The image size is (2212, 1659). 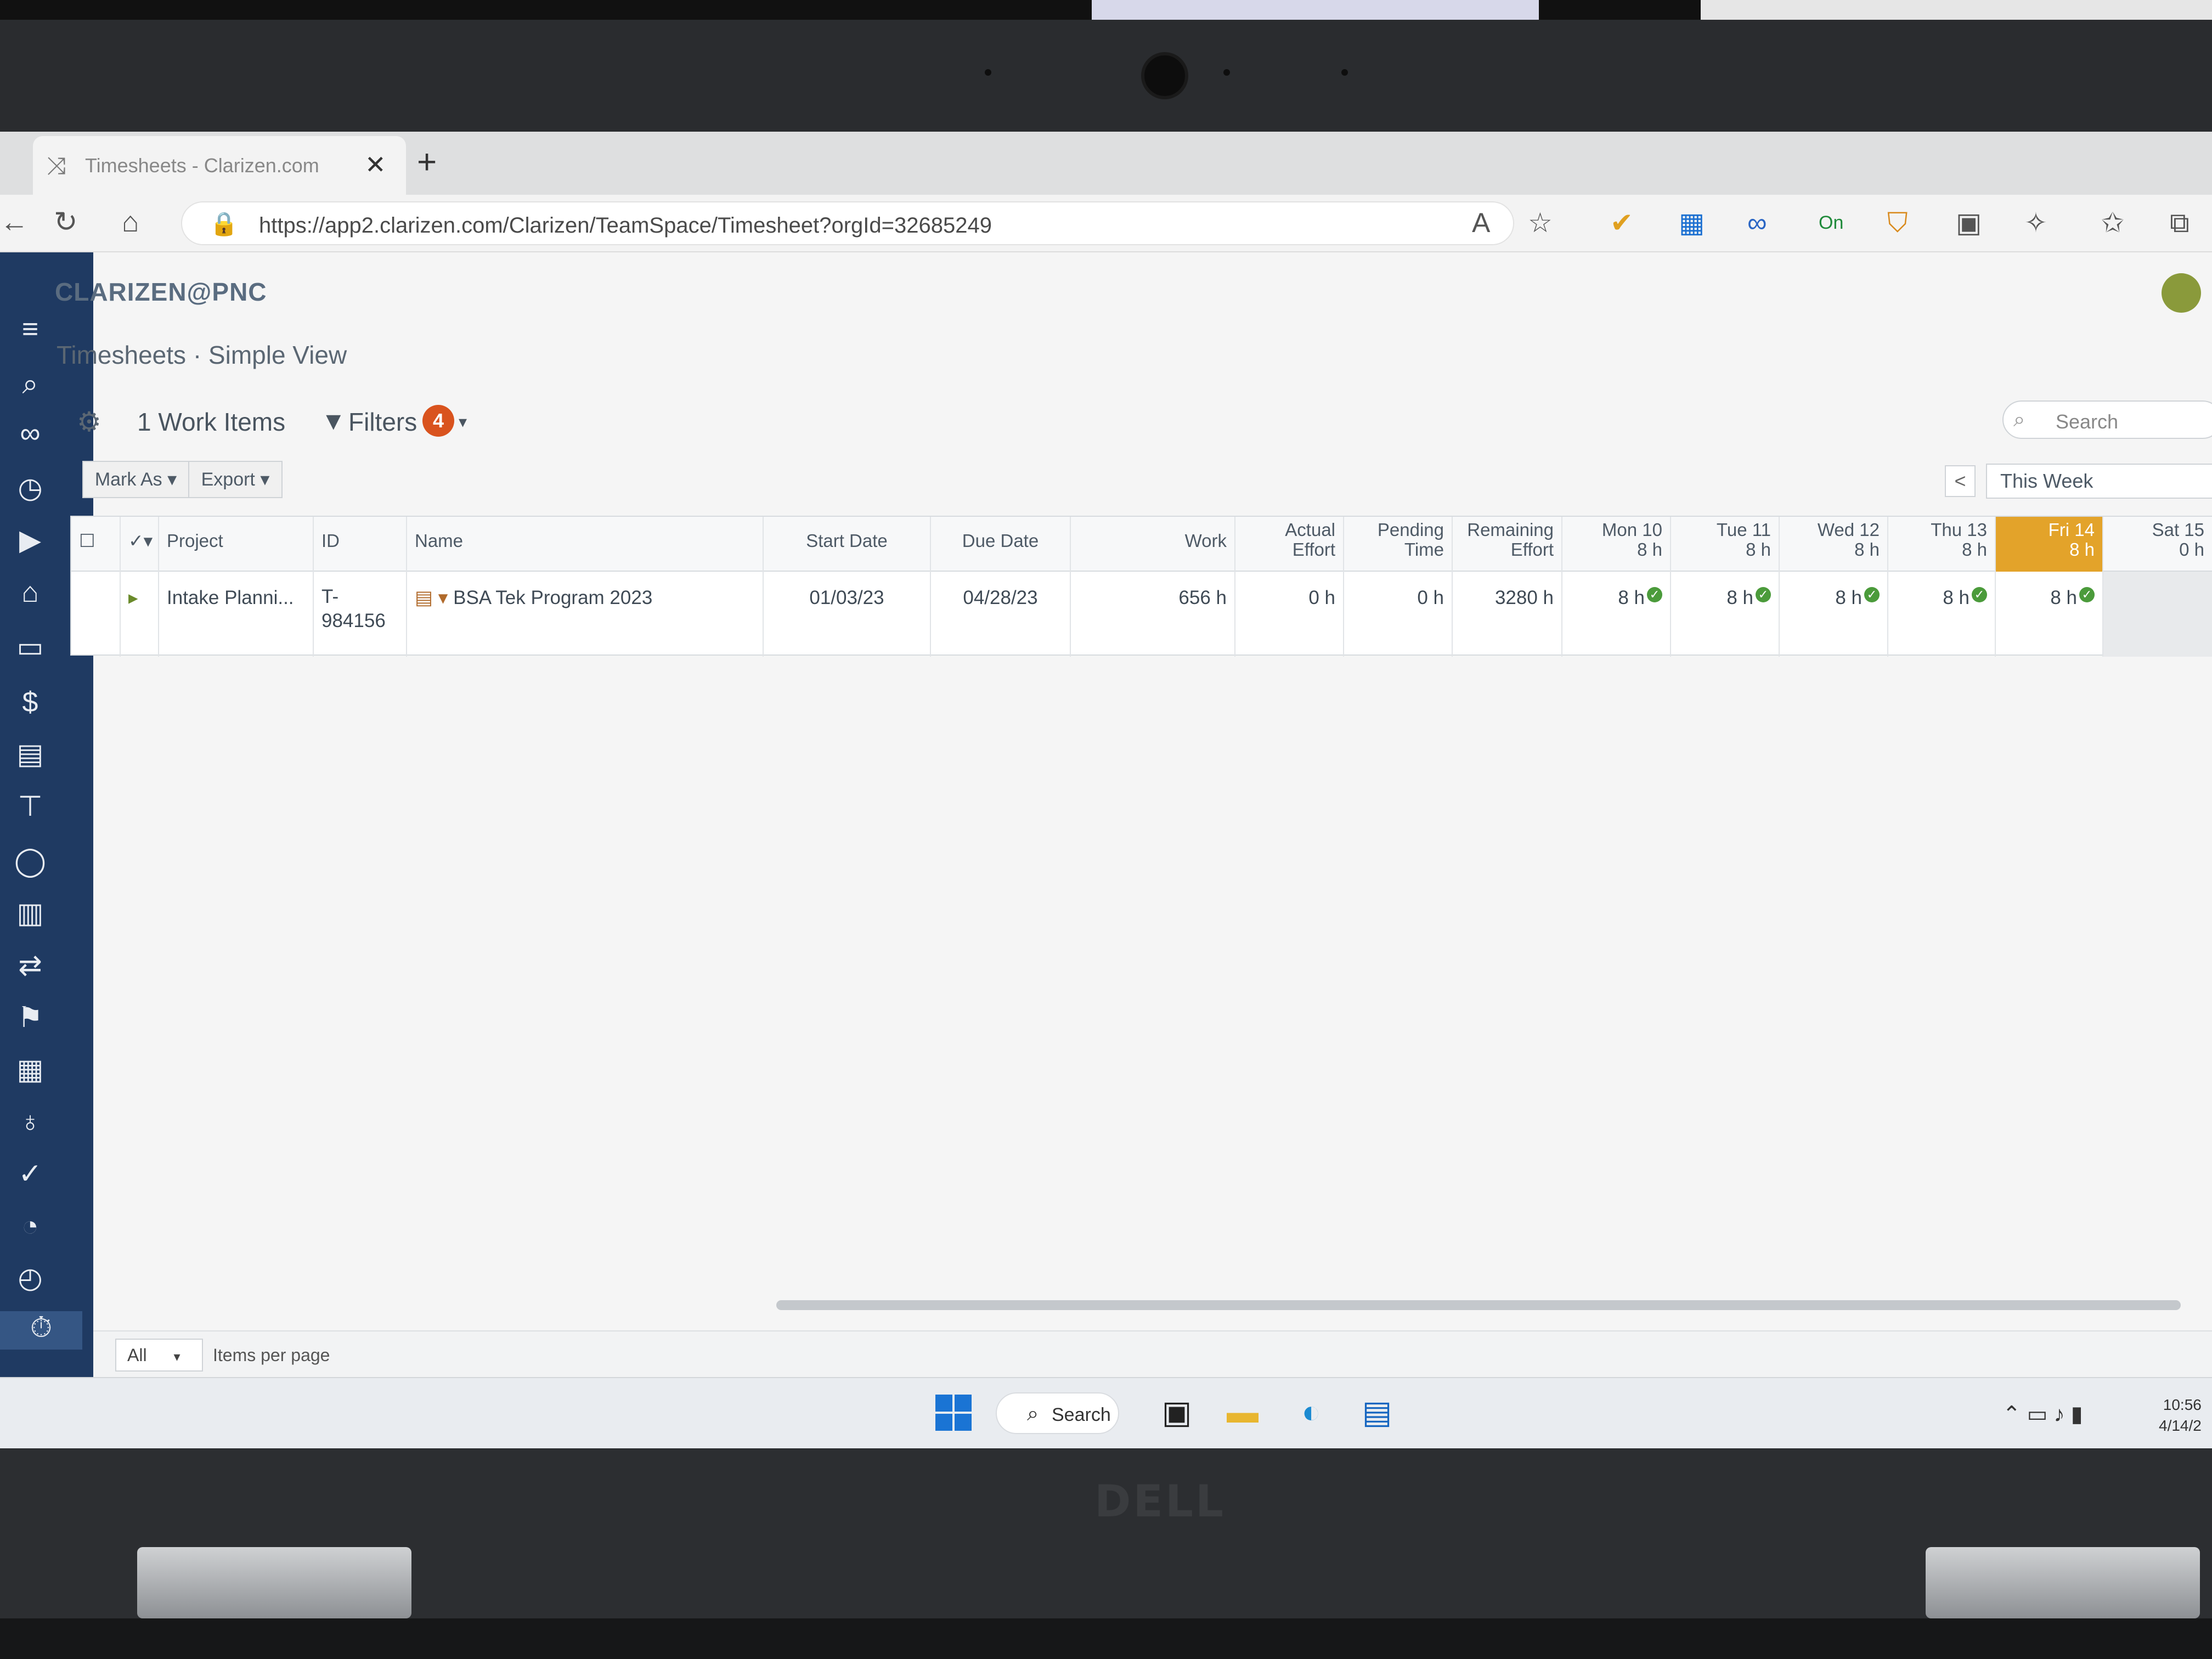 I want to click on new-tab-button: +, so click(x=427, y=162).